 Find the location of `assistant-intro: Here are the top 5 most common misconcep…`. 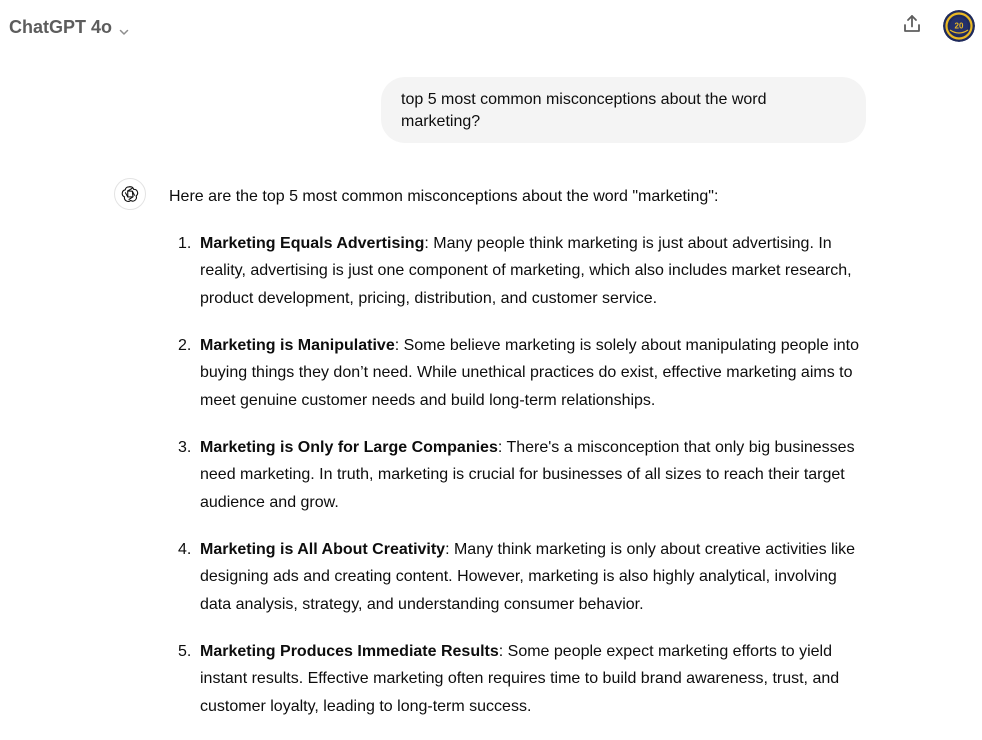

assistant-intro: Here are the top 5 most common misconcep… is located at coordinates (444, 196).